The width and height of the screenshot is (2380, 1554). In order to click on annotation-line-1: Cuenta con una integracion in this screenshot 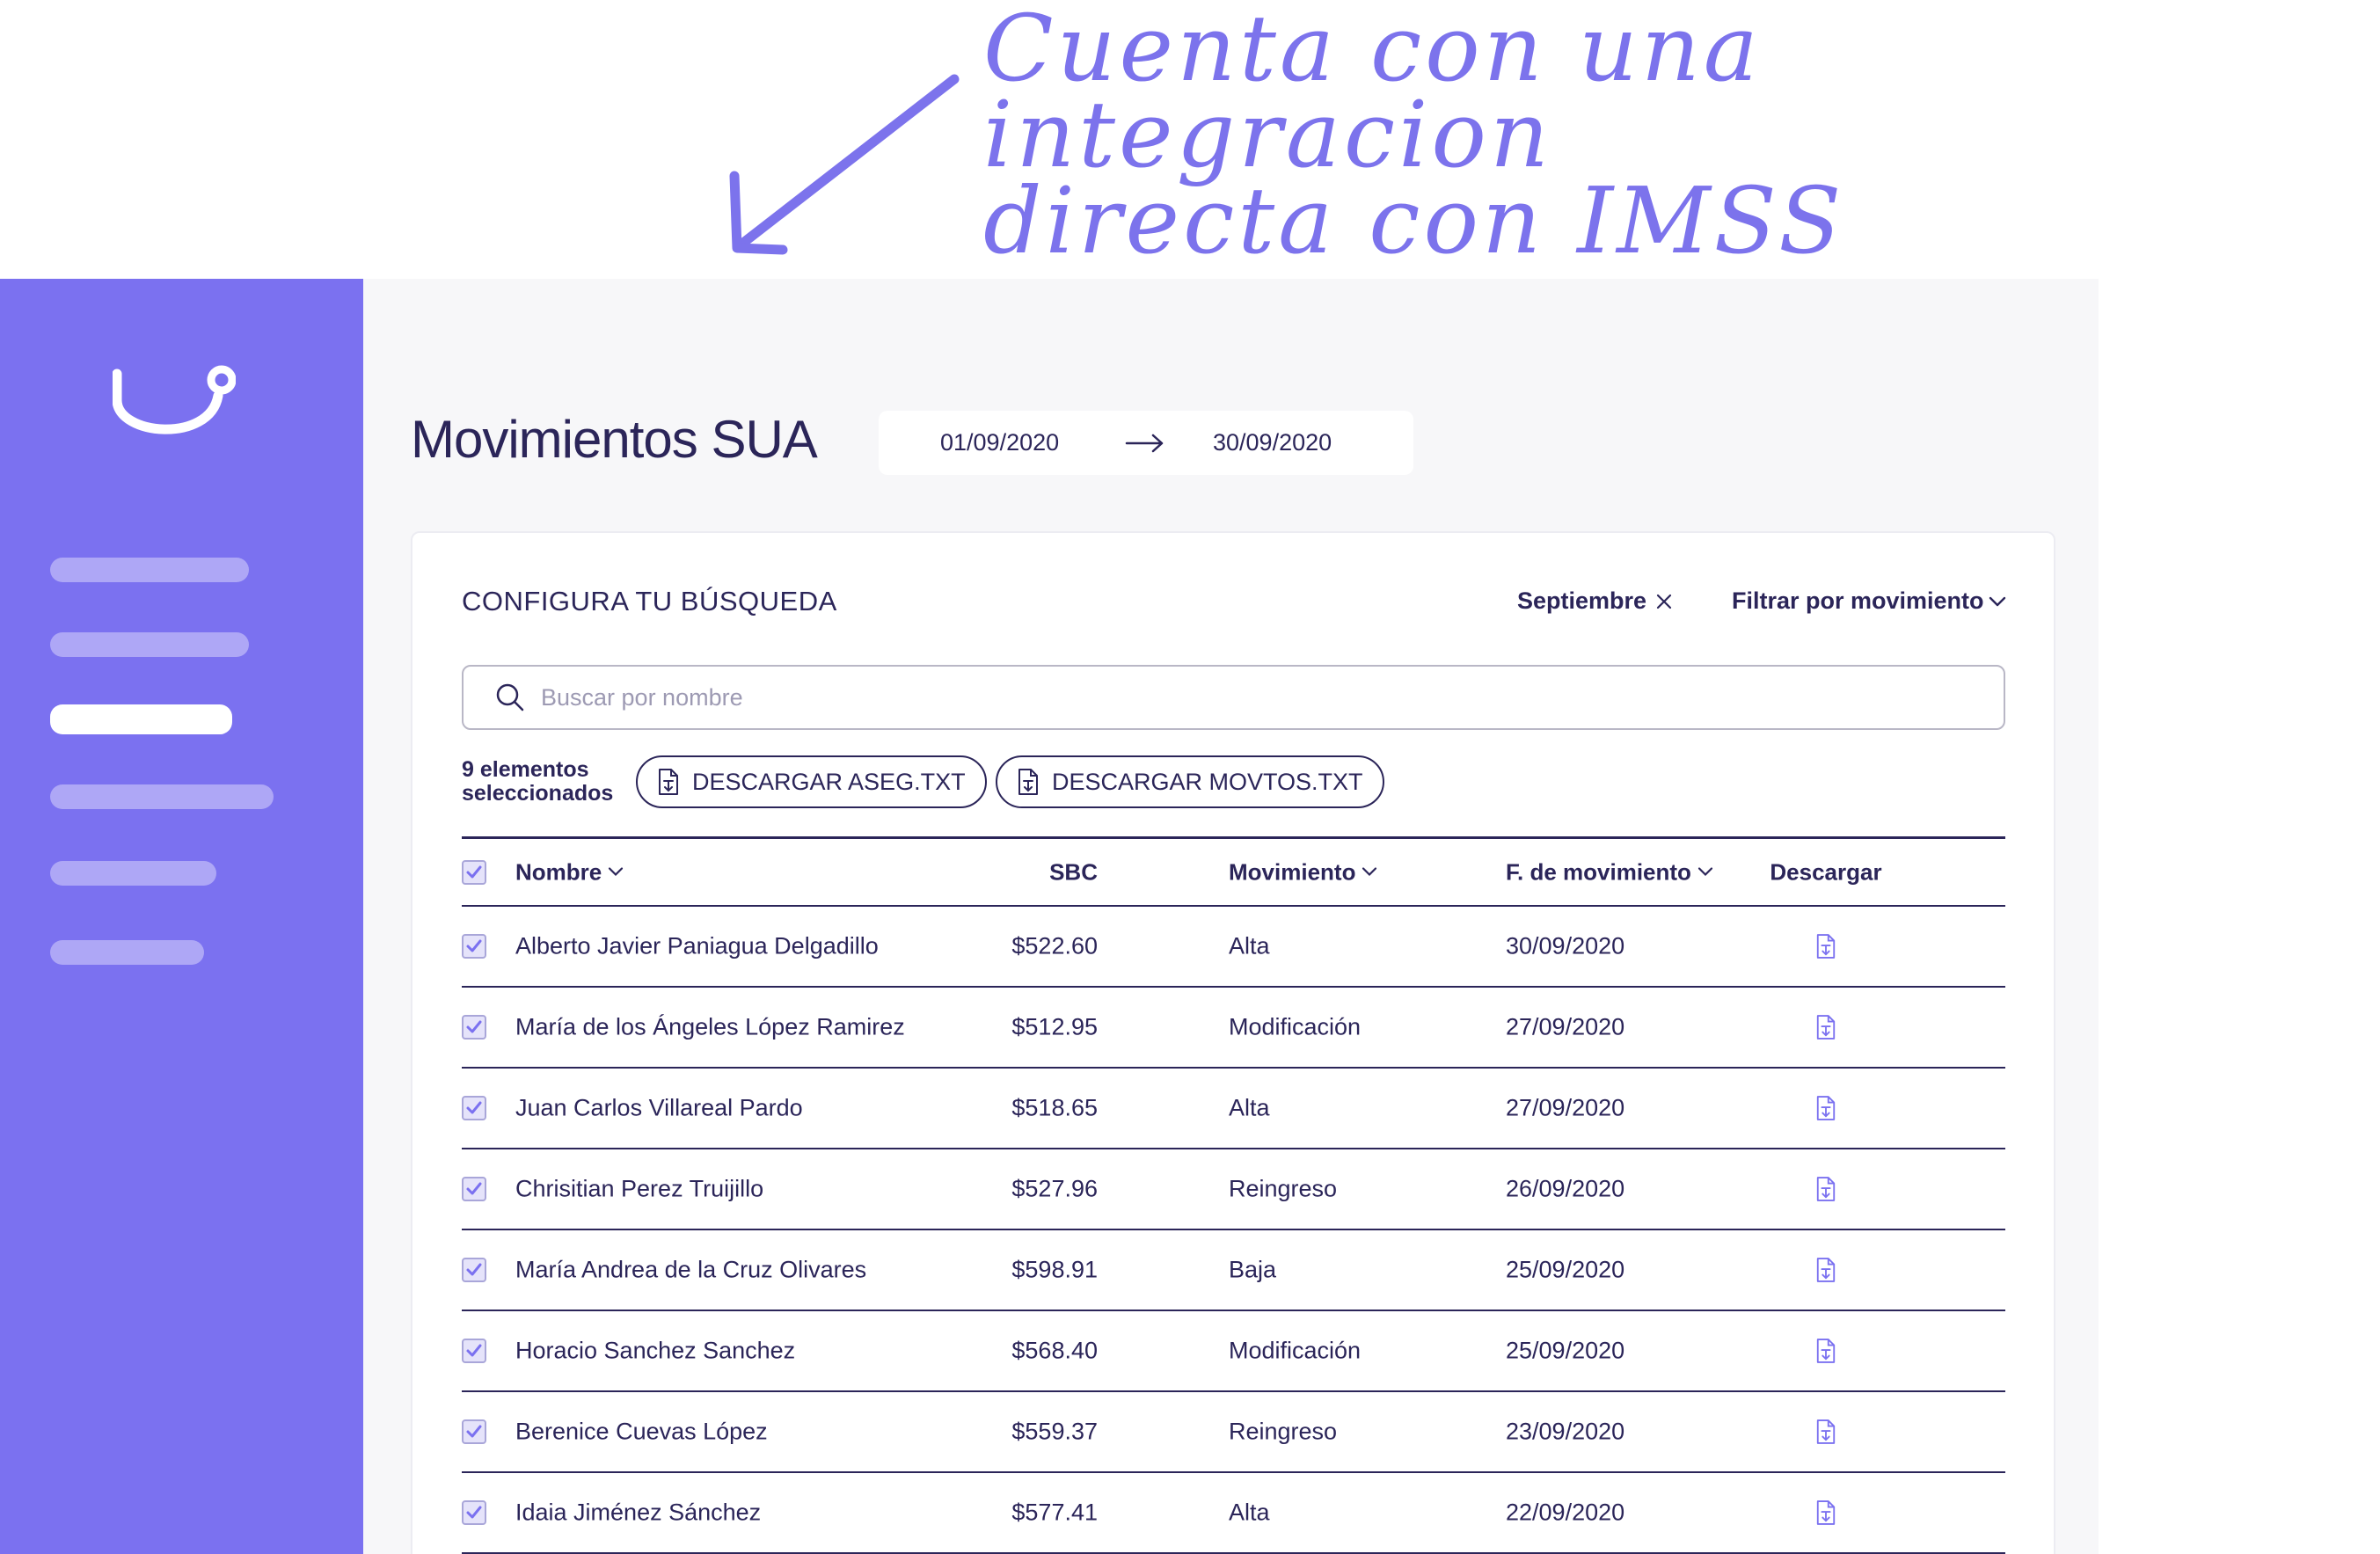, I will do `click(1372, 94)`.